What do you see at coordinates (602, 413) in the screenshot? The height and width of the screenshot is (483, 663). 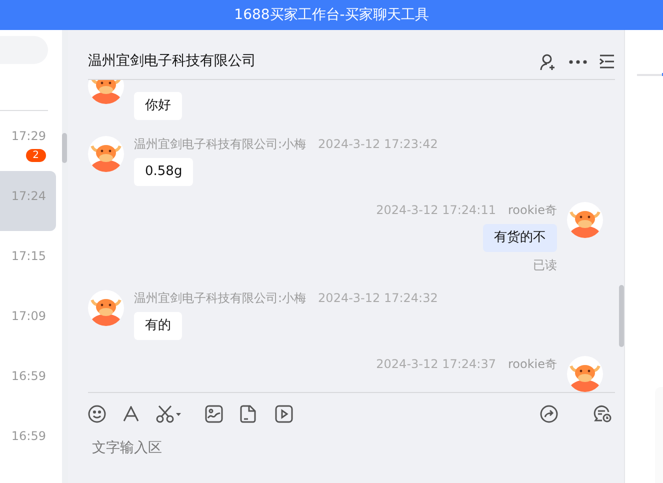 I see `chat-history-icon` at bounding box center [602, 413].